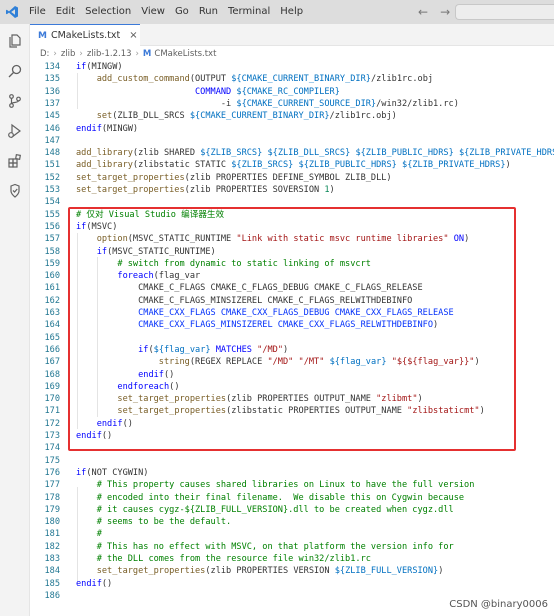 The width and height of the screenshot is (554, 616). I want to click on code-text: if(MINGW), so click(99, 67).